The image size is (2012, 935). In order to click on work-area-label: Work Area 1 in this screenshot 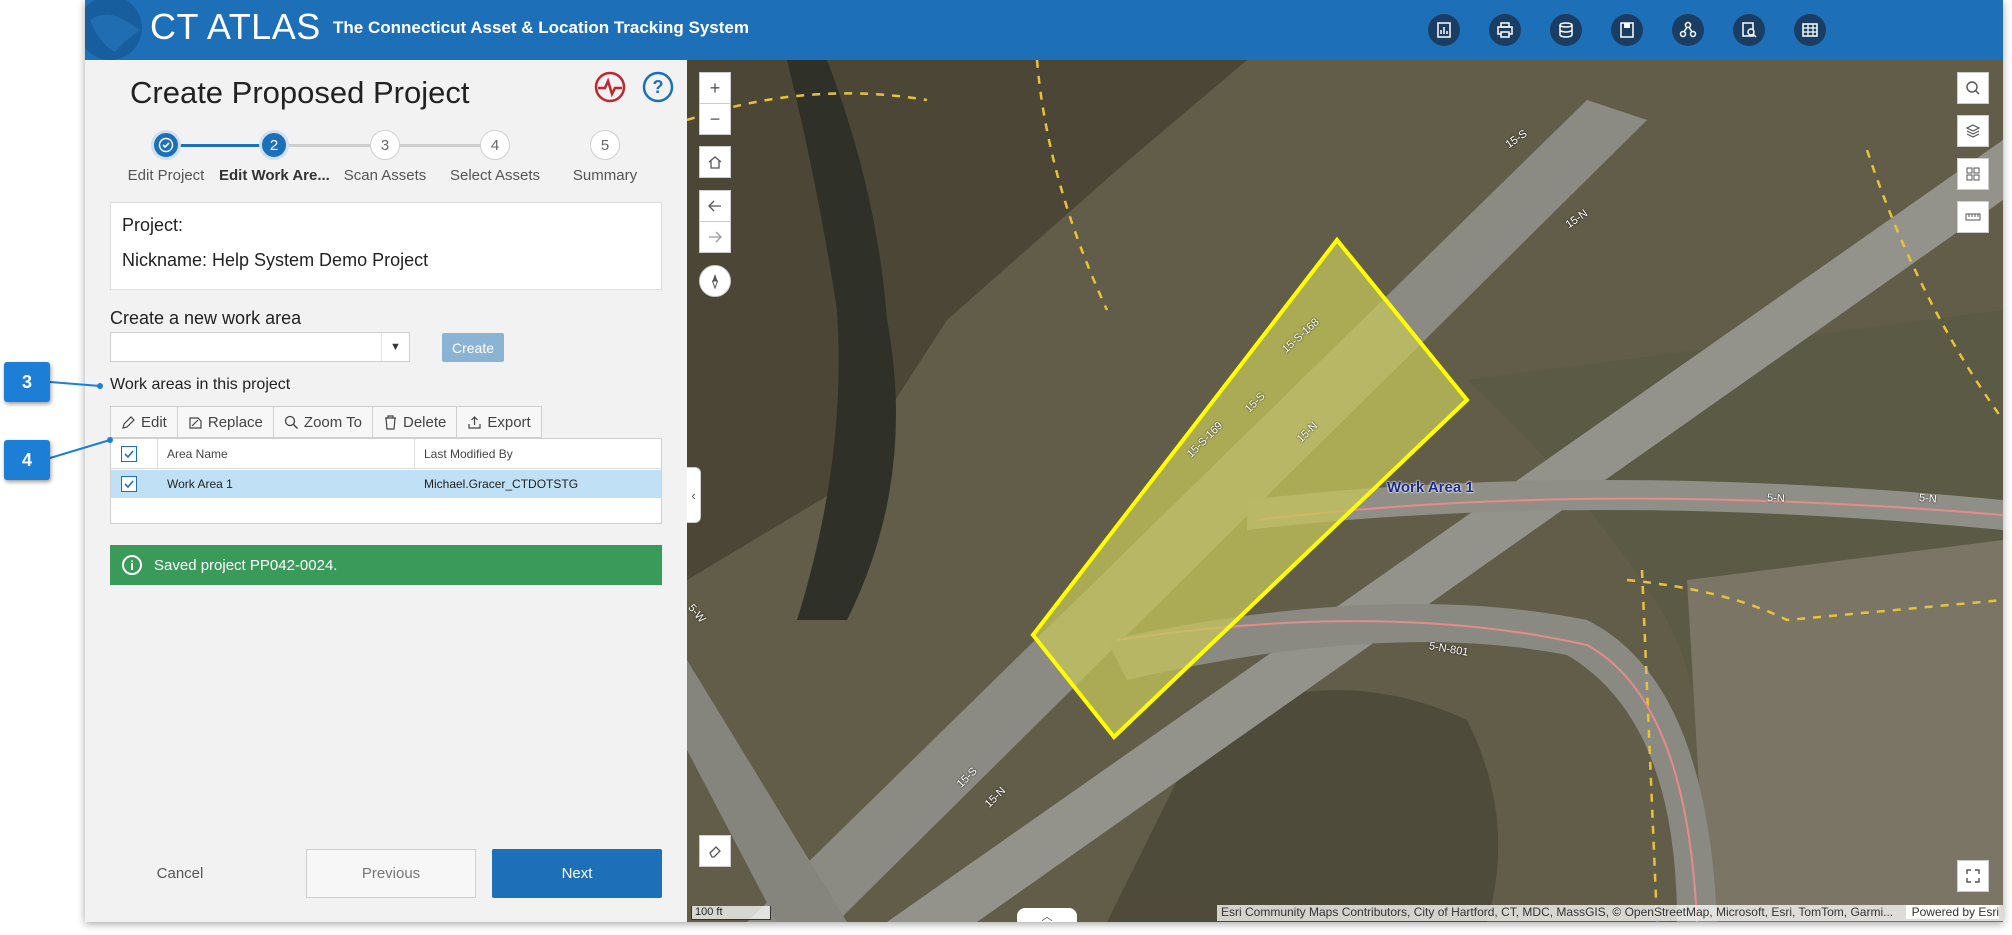, I will do `click(1430, 487)`.